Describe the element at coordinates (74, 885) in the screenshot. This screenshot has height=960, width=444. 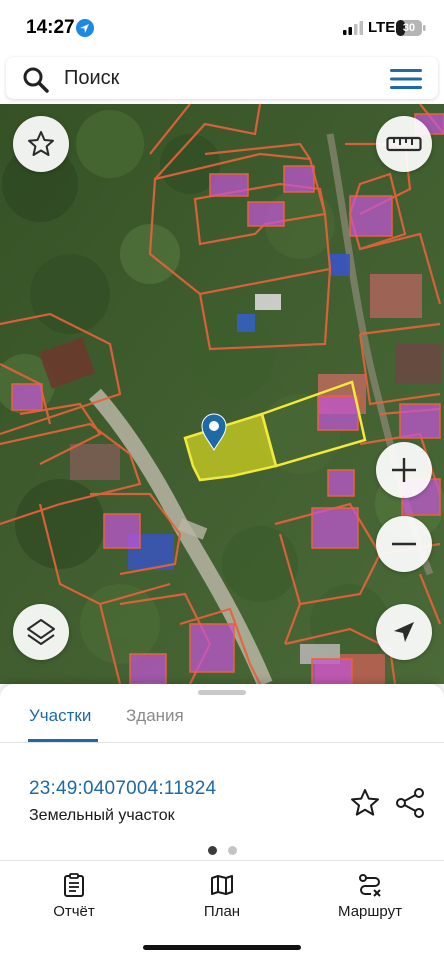
I see `report-icon` at that location.